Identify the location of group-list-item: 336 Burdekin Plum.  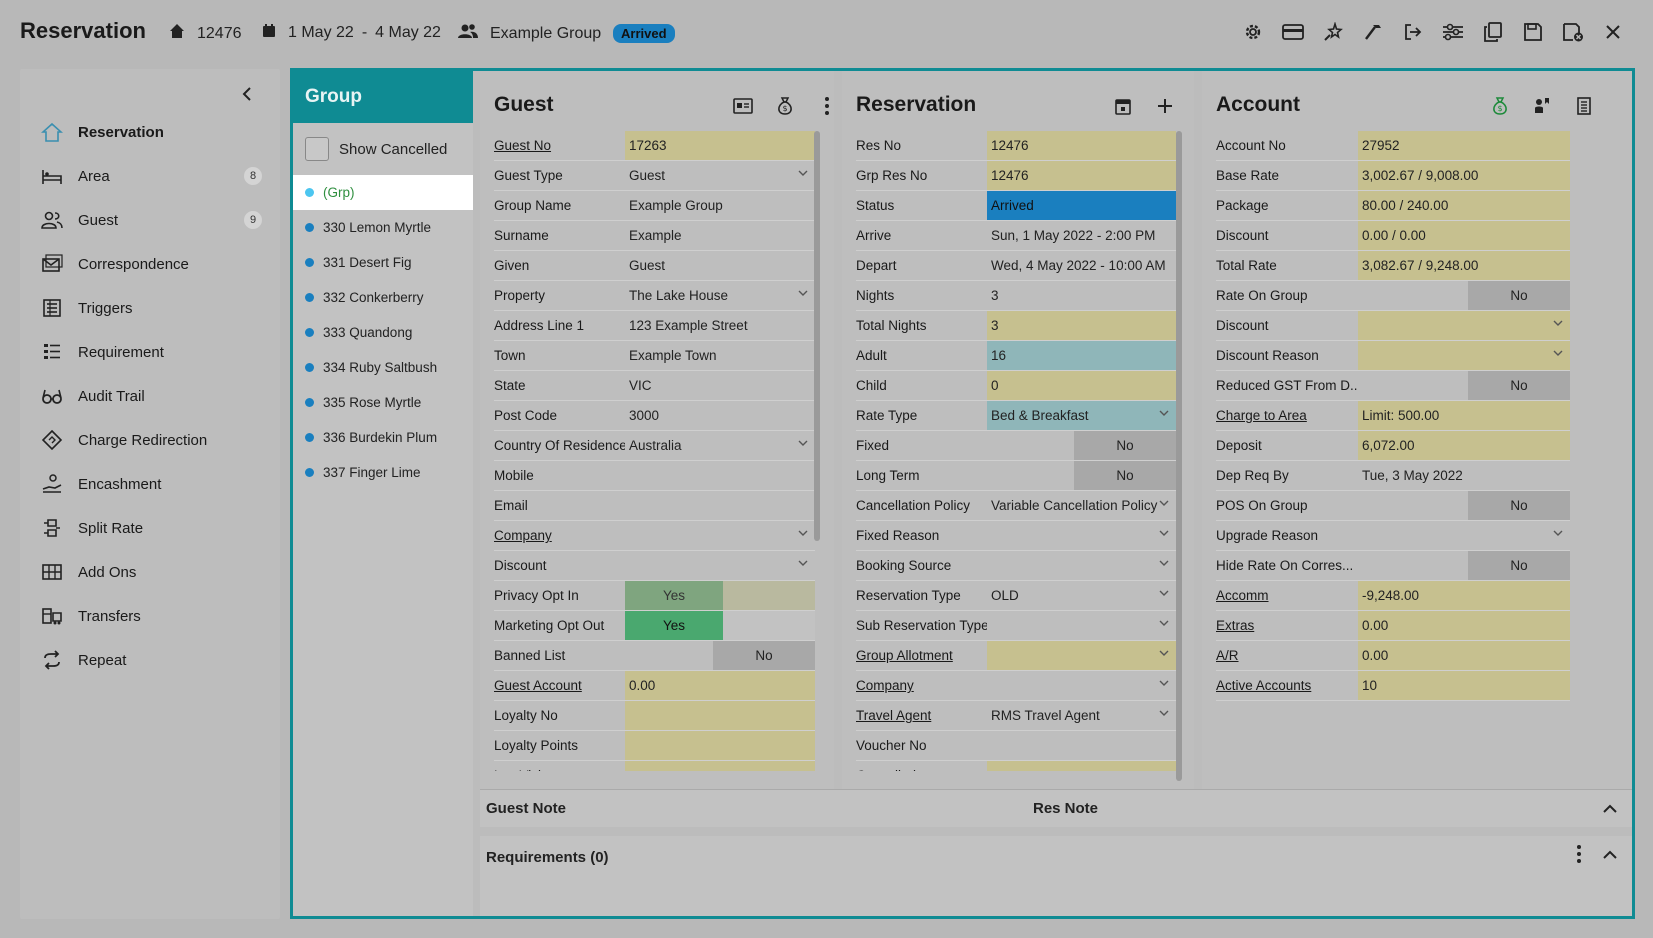
(383, 437).